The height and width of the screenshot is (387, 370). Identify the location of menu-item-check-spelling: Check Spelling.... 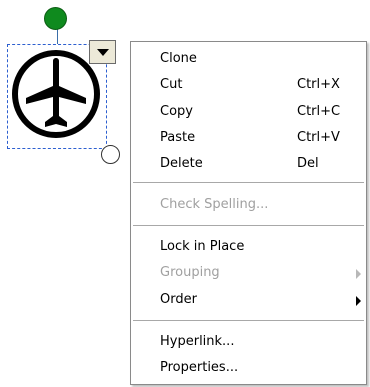
(248, 206).